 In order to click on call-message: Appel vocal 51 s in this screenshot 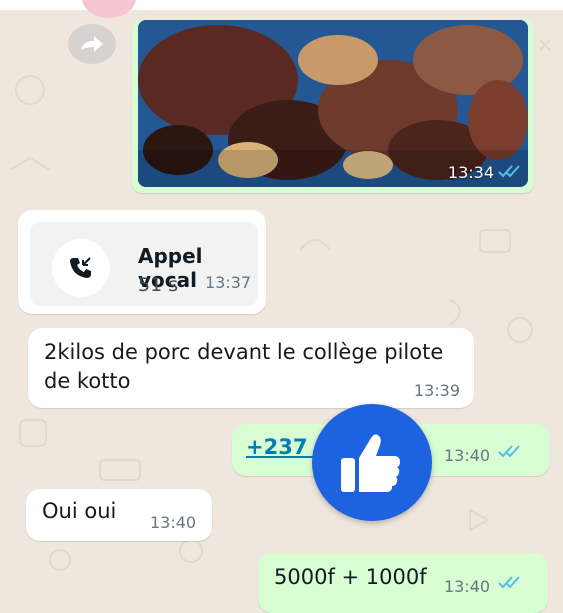, I will do `click(142, 262)`.